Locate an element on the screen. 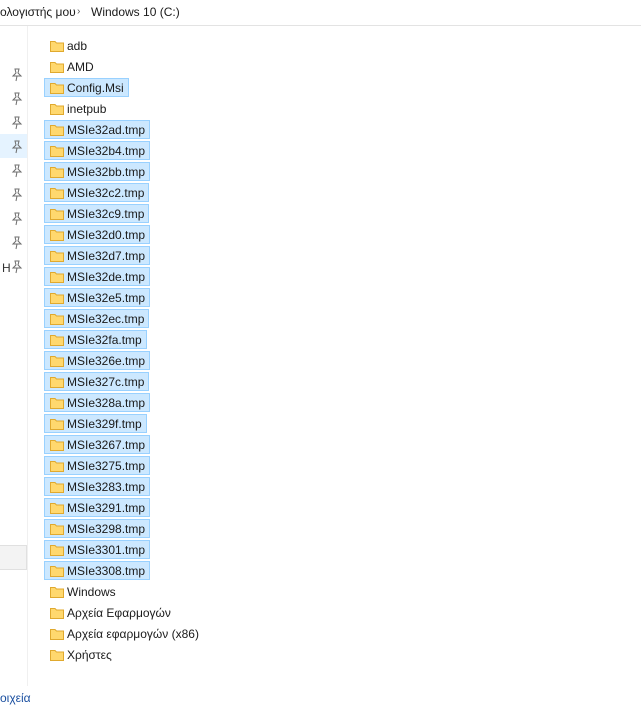 This screenshot has width=641, height=709. list-item: Config.Msi is located at coordinates (86, 87).